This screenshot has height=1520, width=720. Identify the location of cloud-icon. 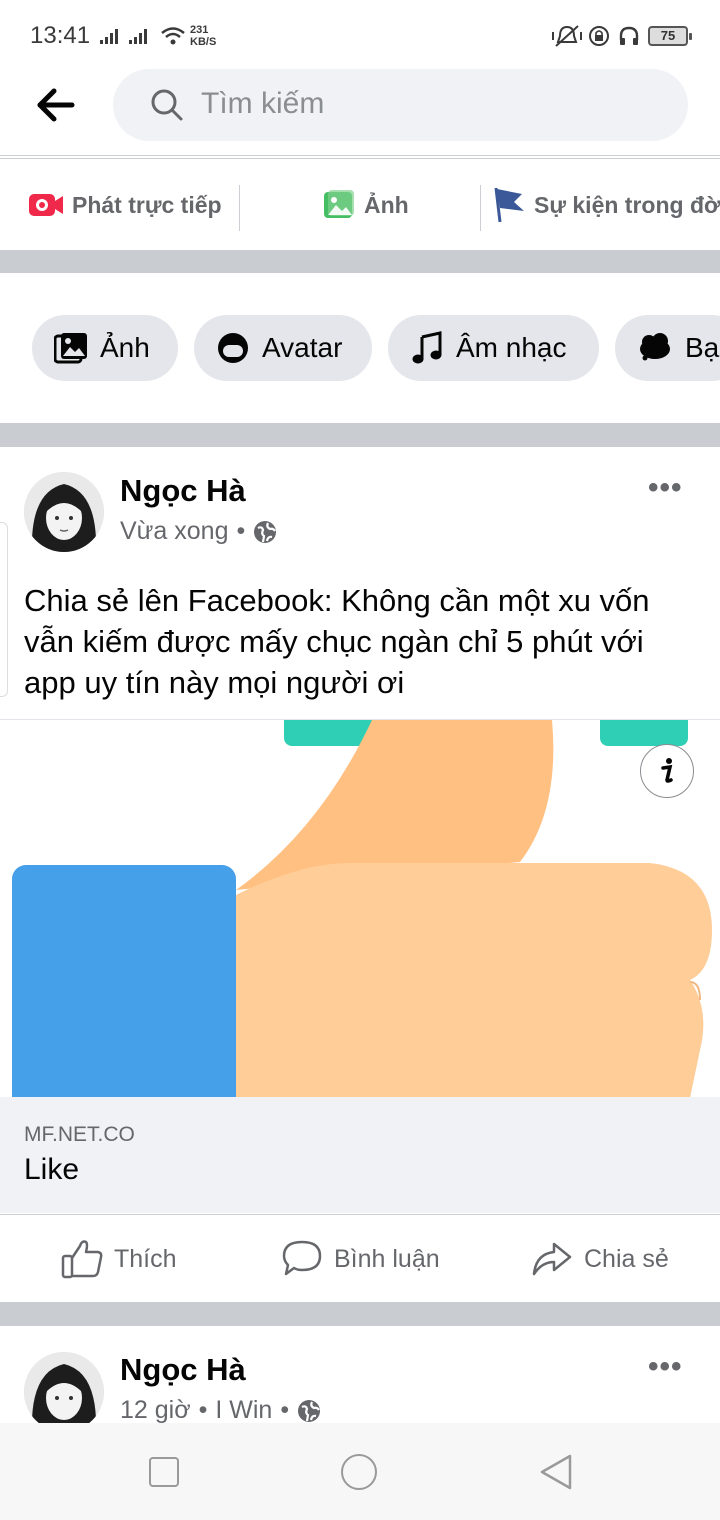
(655, 347).